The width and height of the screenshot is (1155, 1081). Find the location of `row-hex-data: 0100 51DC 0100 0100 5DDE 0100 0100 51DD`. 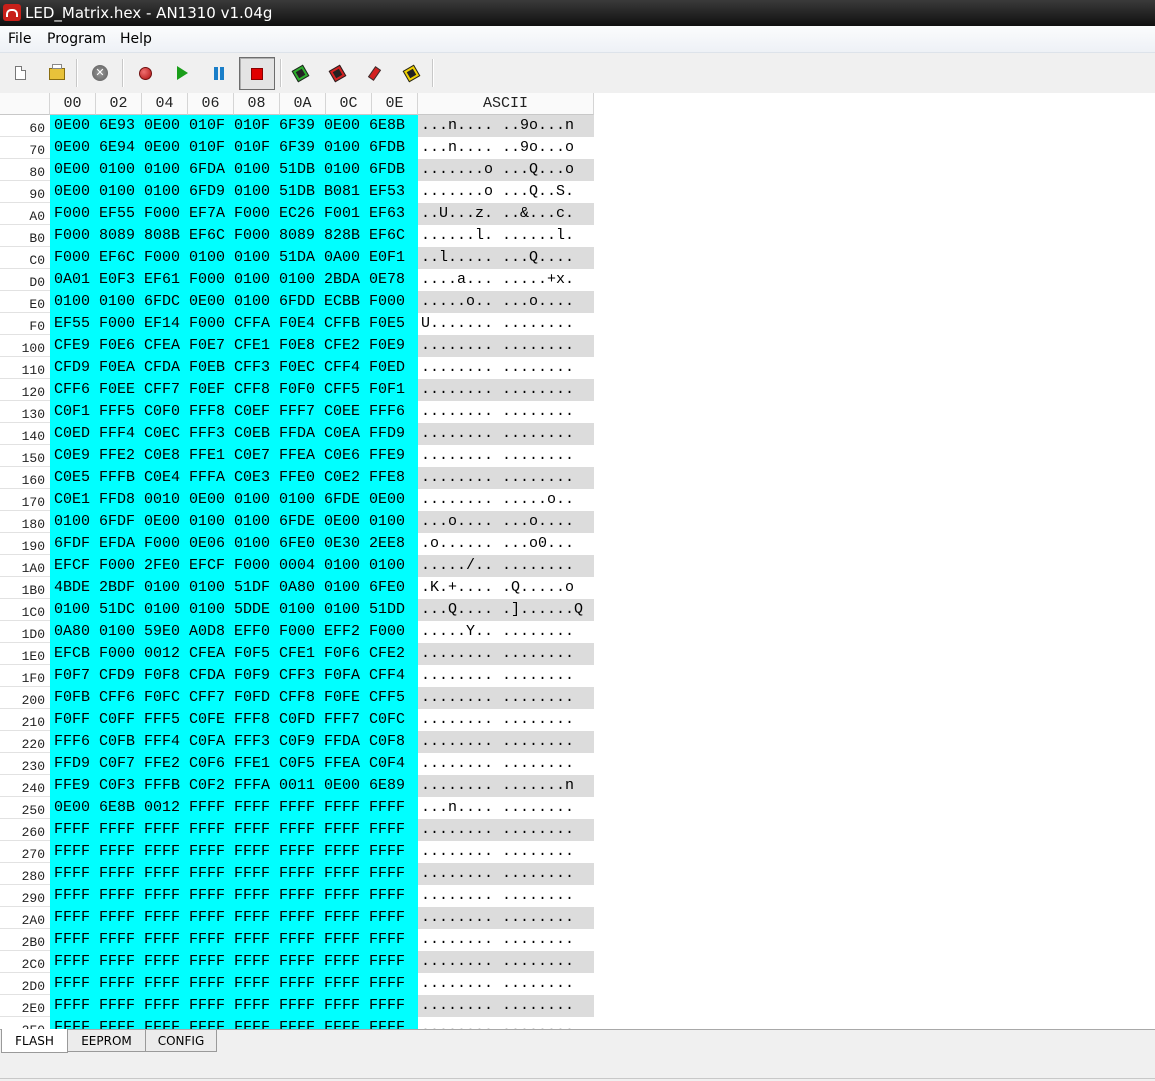

row-hex-data: 0100 51DC 0100 0100 5DDE 0100 0100 51DD is located at coordinates (234, 610).